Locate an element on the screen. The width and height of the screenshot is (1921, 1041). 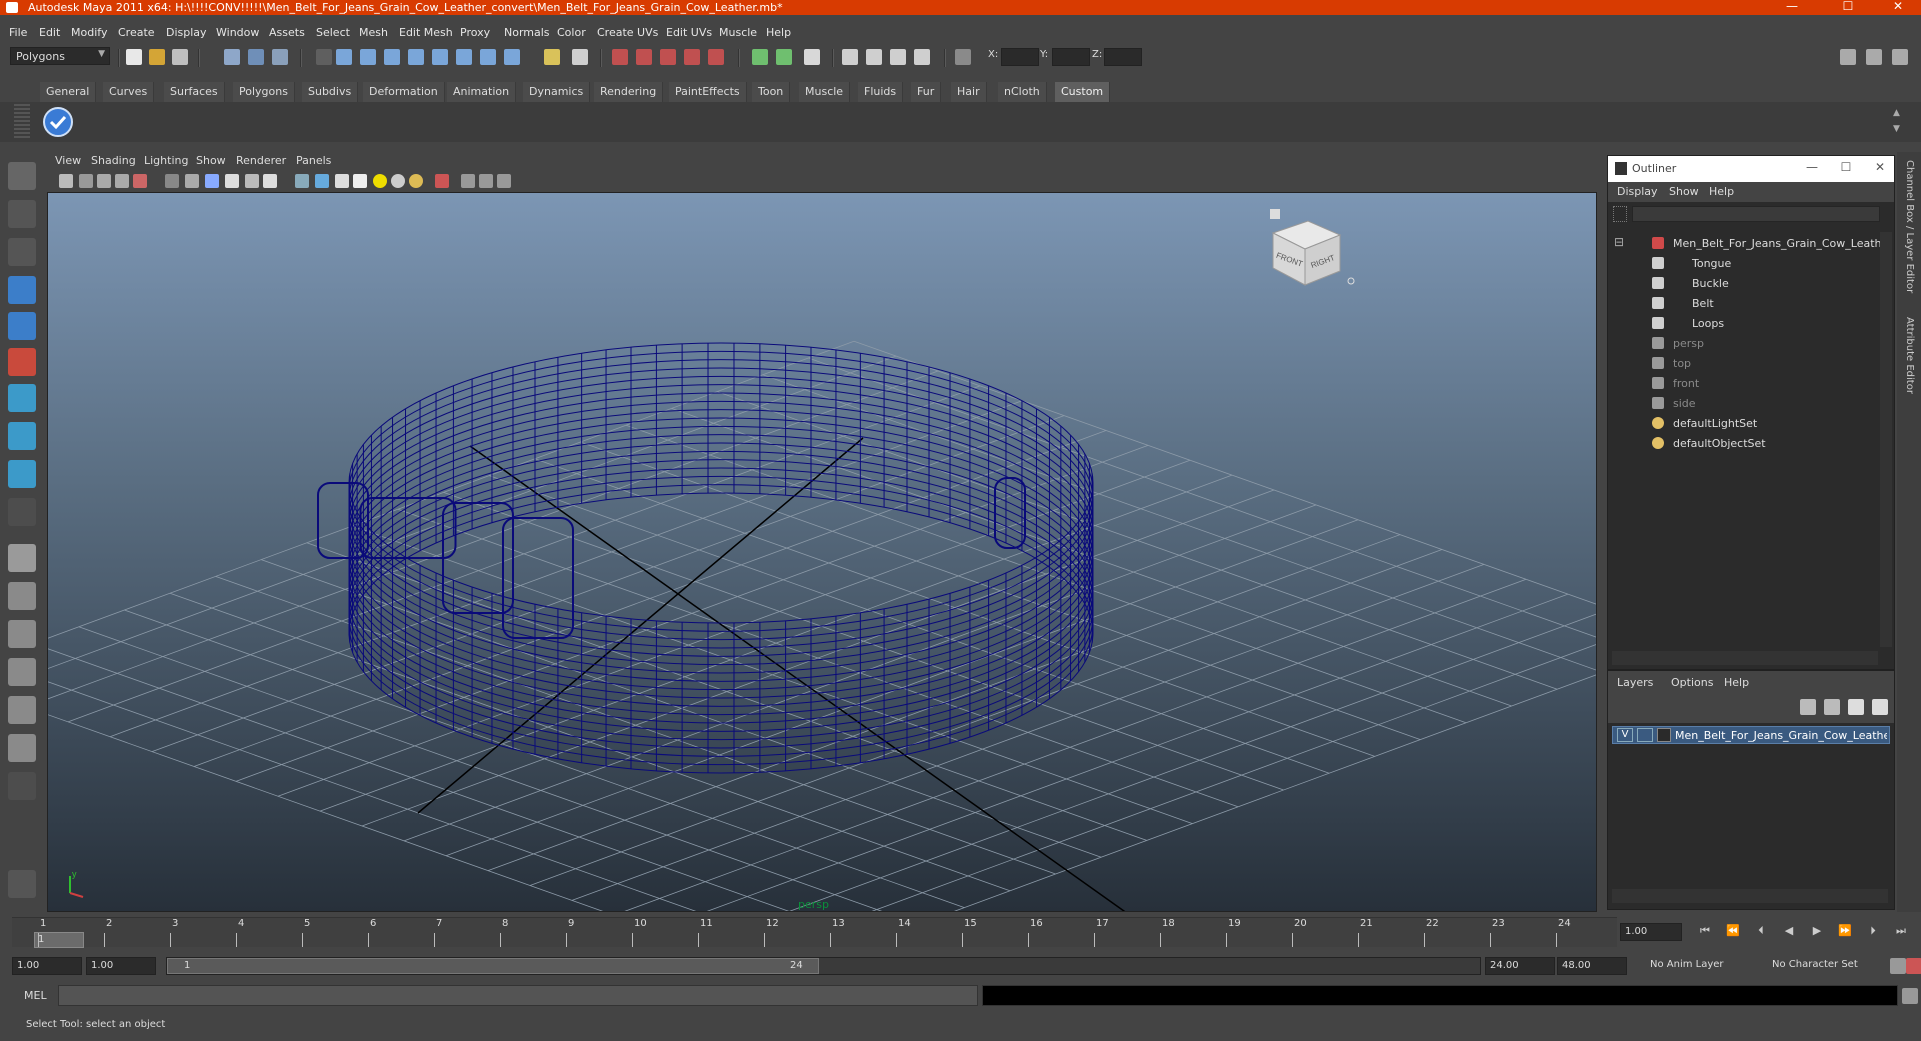
show-manip-icon is located at coordinates (22, 474).